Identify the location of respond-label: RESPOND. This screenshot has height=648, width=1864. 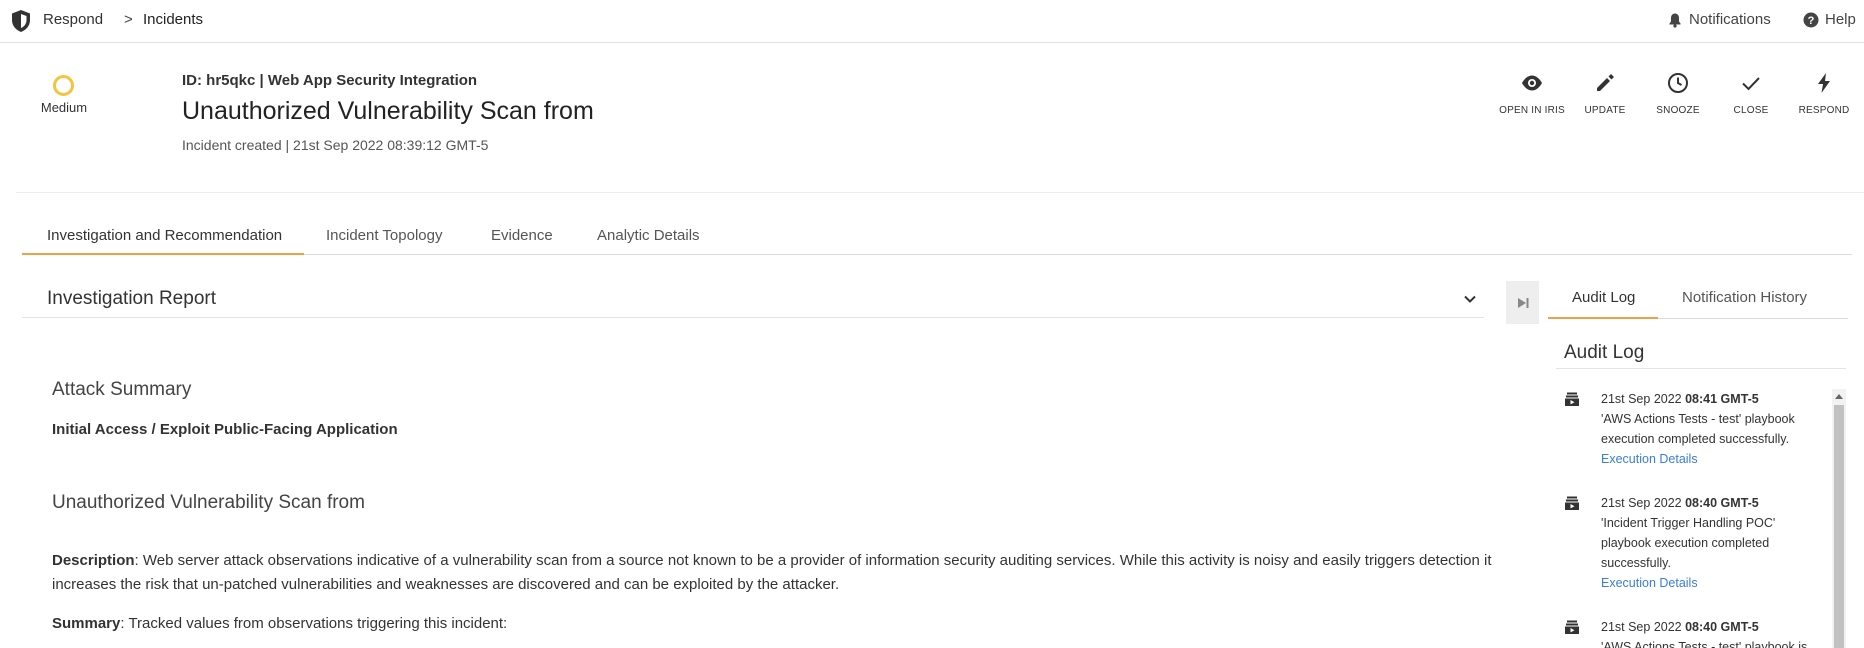
(1824, 110).